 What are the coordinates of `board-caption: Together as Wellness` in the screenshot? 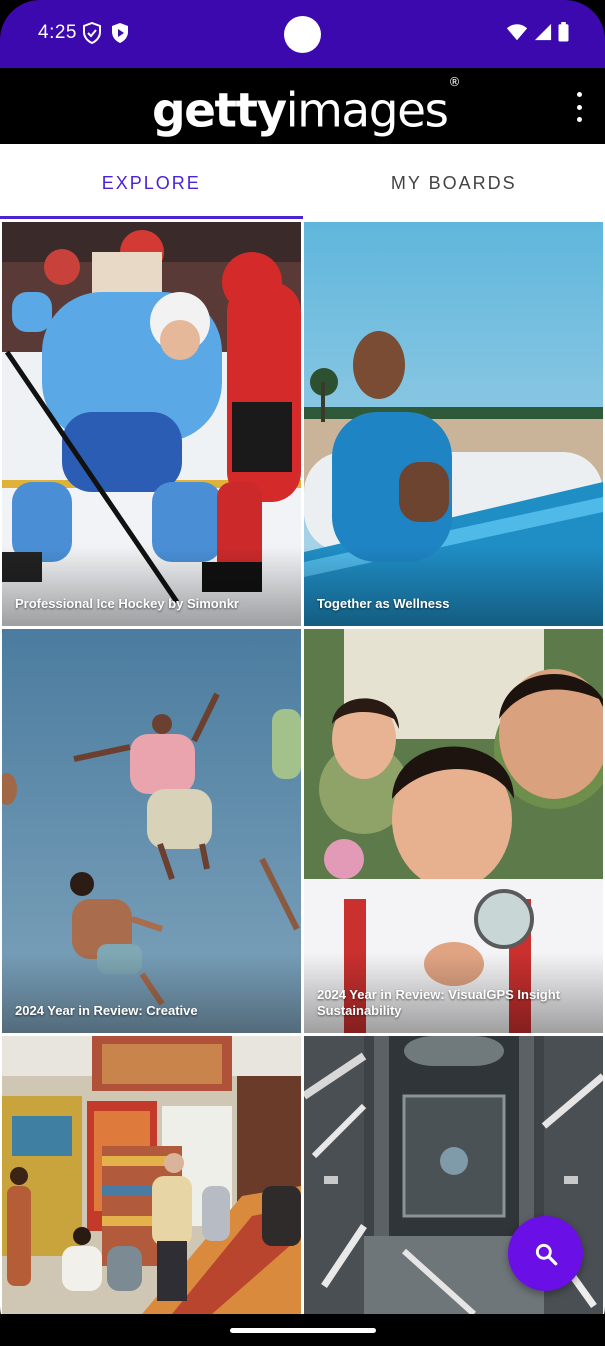 It's located at (383, 603).